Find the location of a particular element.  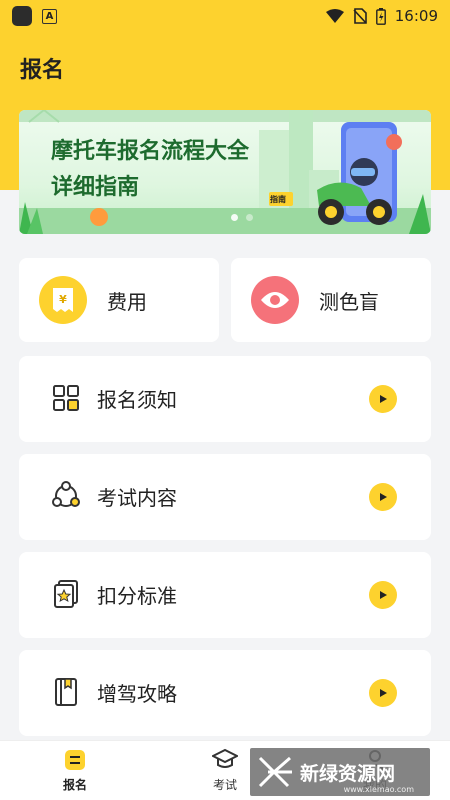

row-deduction-standard: 扣分标准 is located at coordinates (225, 595).